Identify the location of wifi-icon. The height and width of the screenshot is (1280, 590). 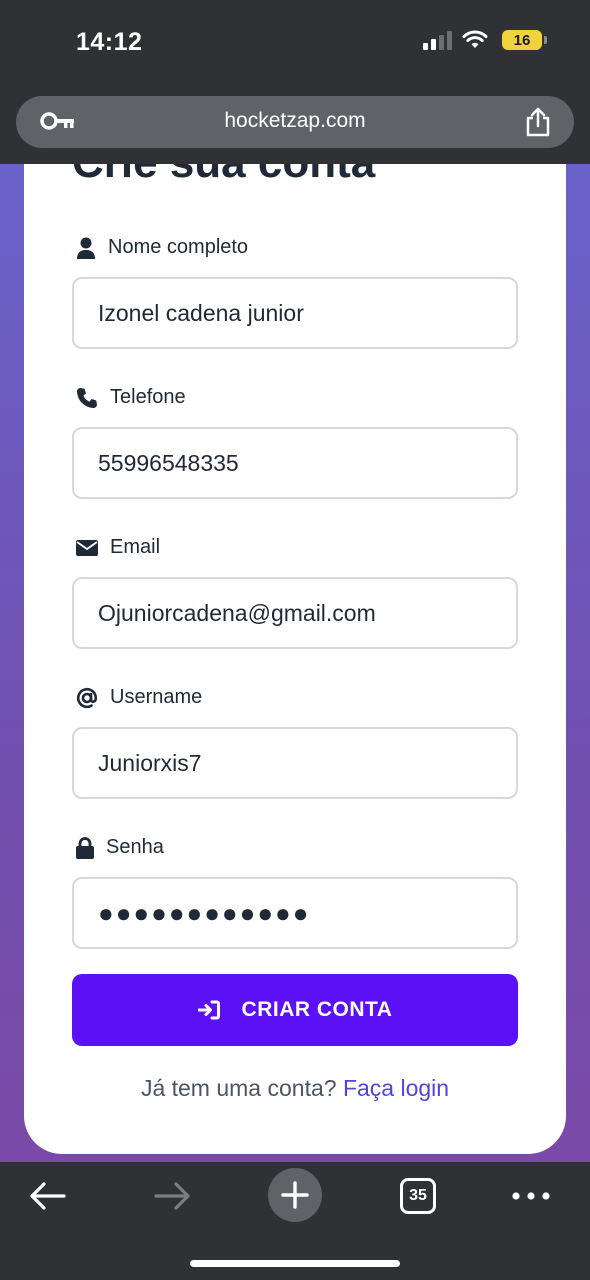
(475, 39).